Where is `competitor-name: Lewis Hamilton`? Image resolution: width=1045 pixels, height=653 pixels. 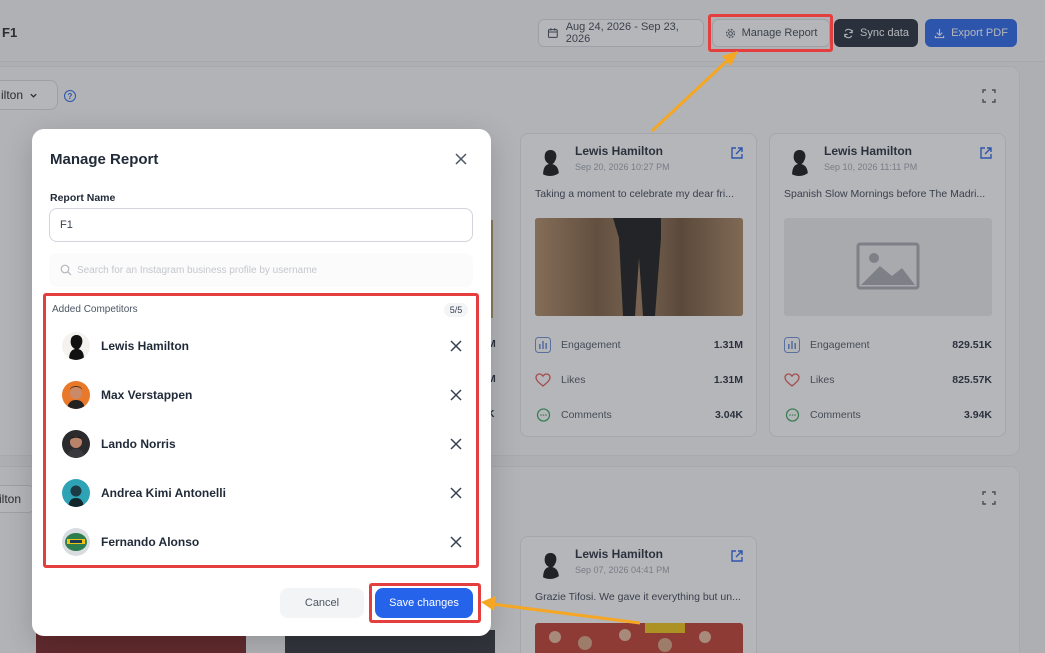
competitor-name: Lewis Hamilton is located at coordinates (145, 346).